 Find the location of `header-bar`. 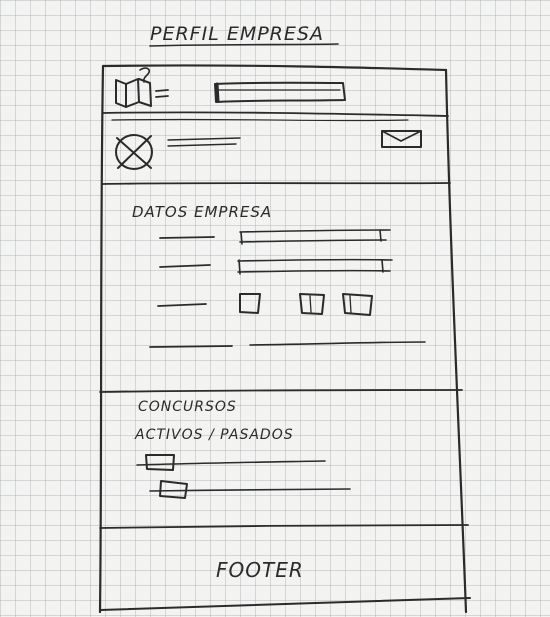

header-bar is located at coordinates (275, 116).